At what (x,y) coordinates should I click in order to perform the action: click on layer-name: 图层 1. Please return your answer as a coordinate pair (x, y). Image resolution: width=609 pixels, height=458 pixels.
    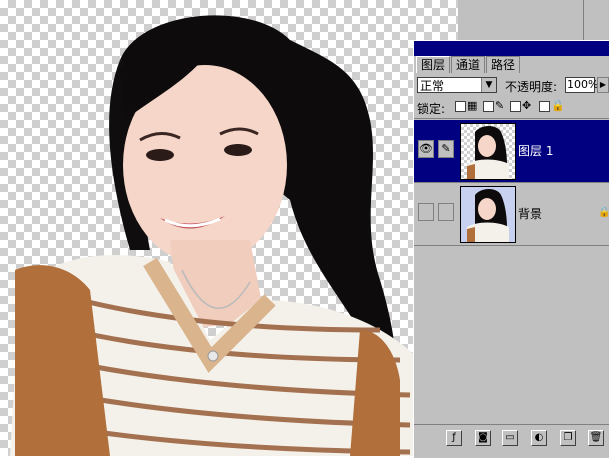
    Looking at the image, I should click on (535, 150).